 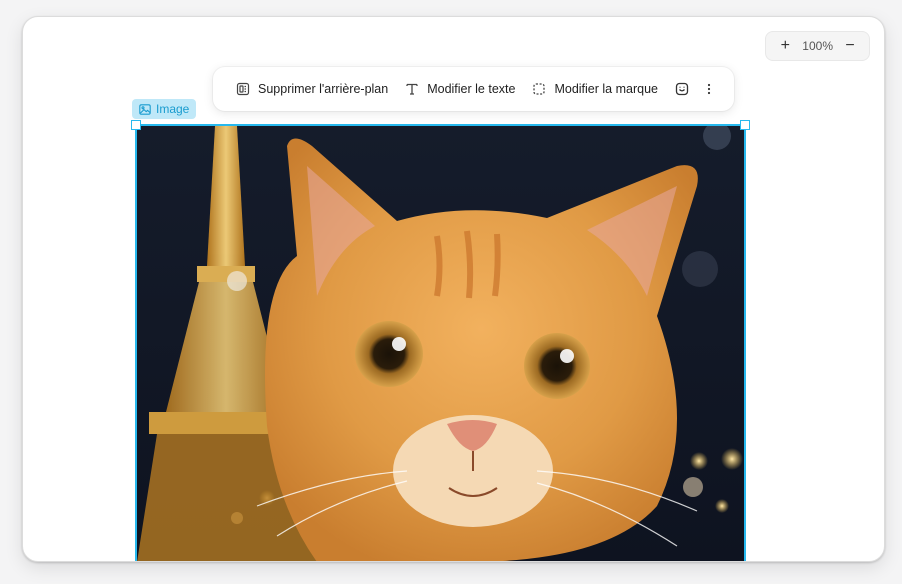 I want to click on edit-brand-label: Modifier la marque, so click(x=606, y=89).